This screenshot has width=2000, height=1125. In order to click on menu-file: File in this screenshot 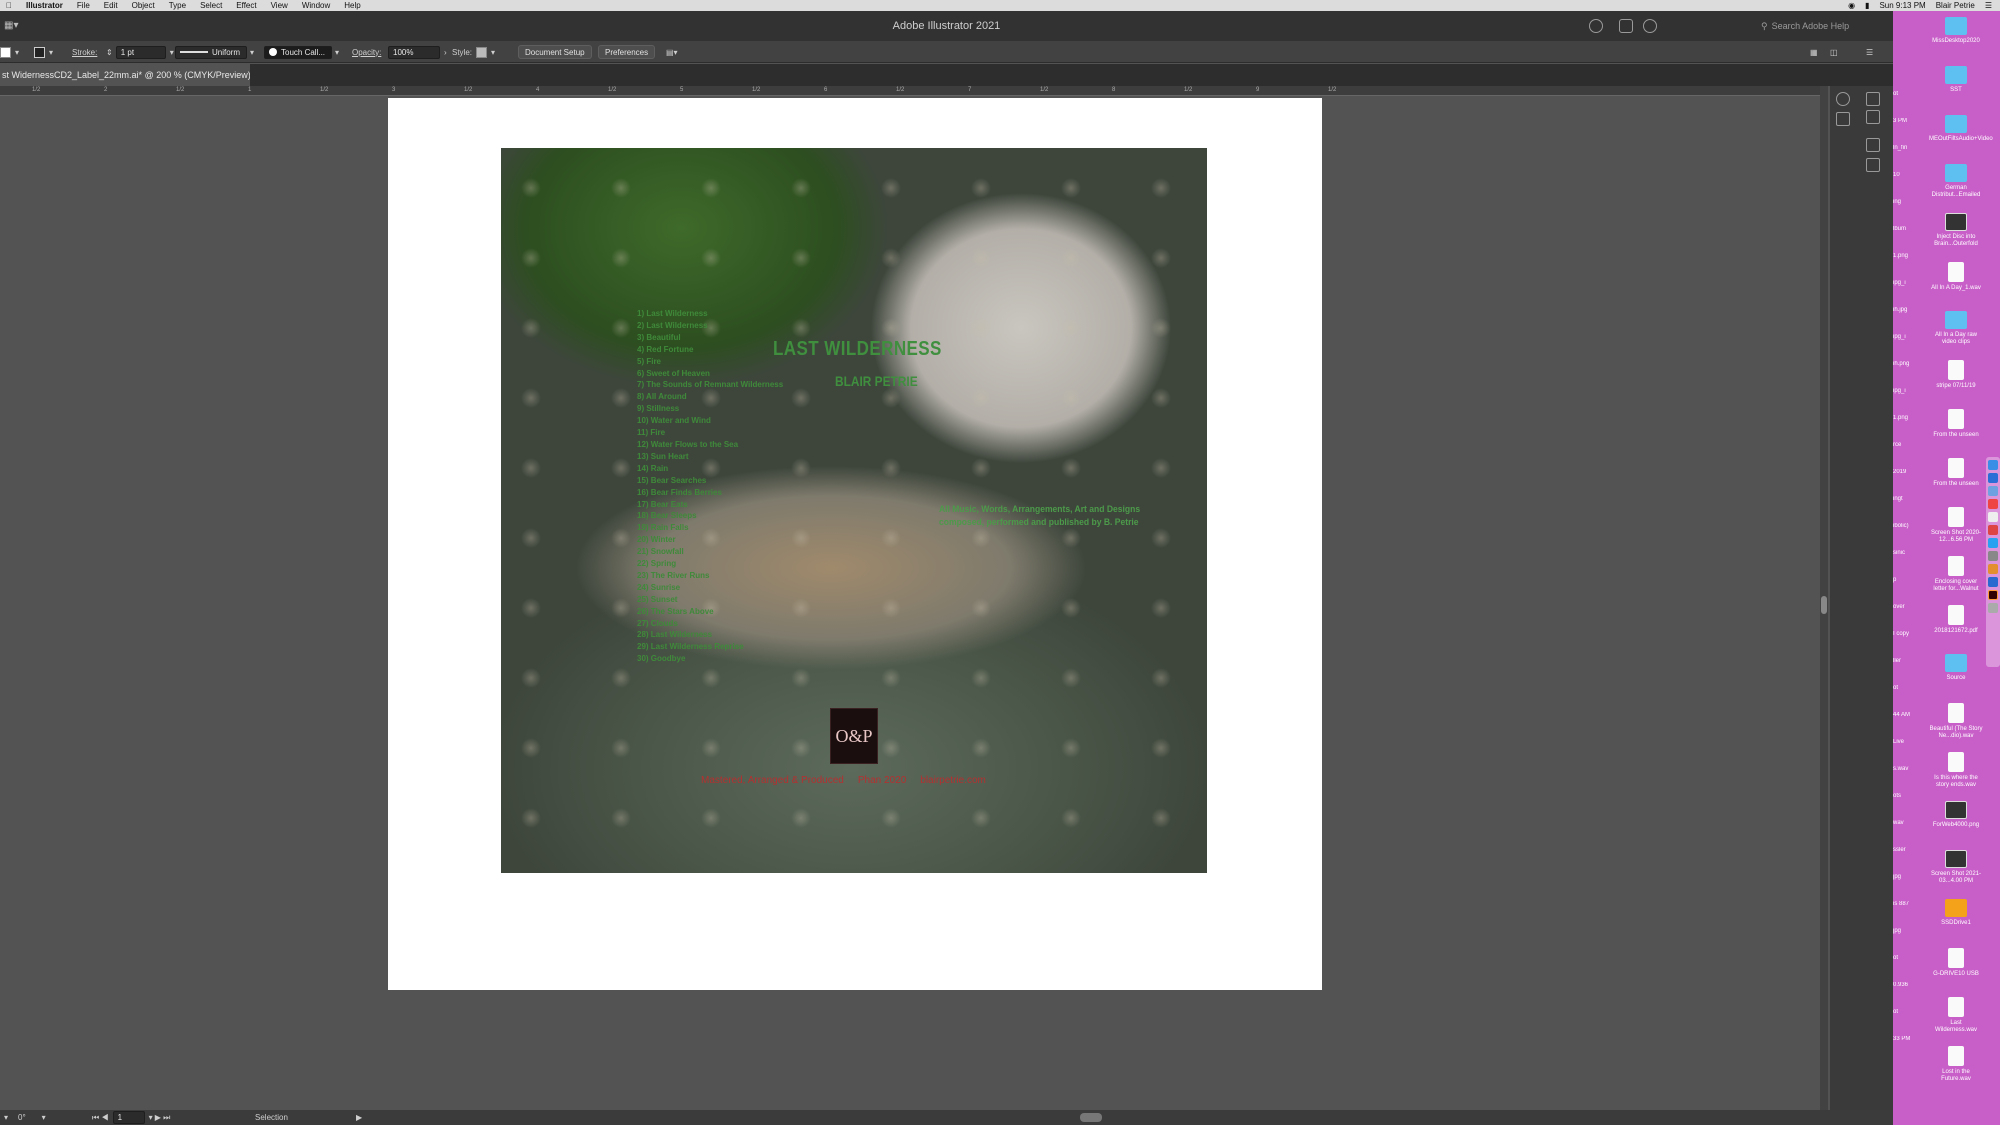, I will do `click(83, 5)`.